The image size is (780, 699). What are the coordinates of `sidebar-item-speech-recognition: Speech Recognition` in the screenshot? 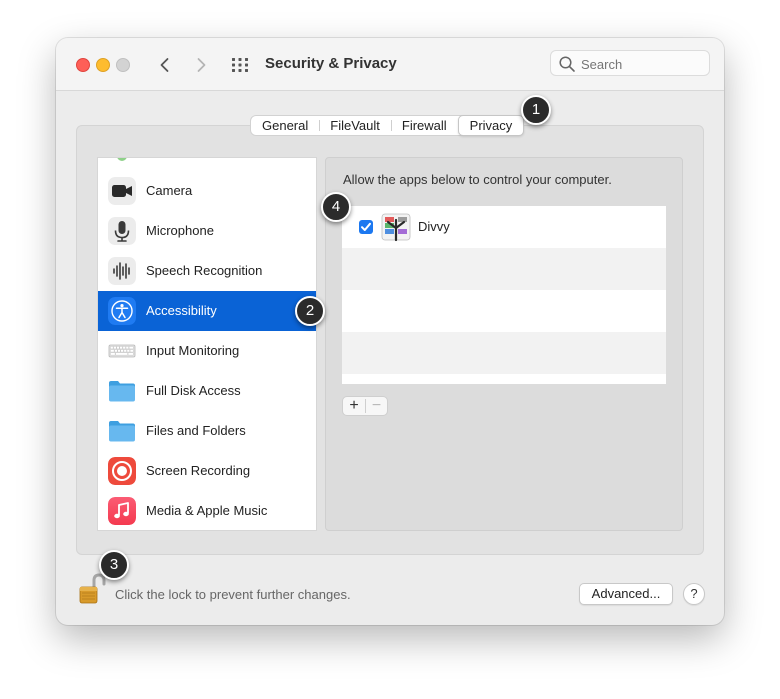 It's located at (207, 271).